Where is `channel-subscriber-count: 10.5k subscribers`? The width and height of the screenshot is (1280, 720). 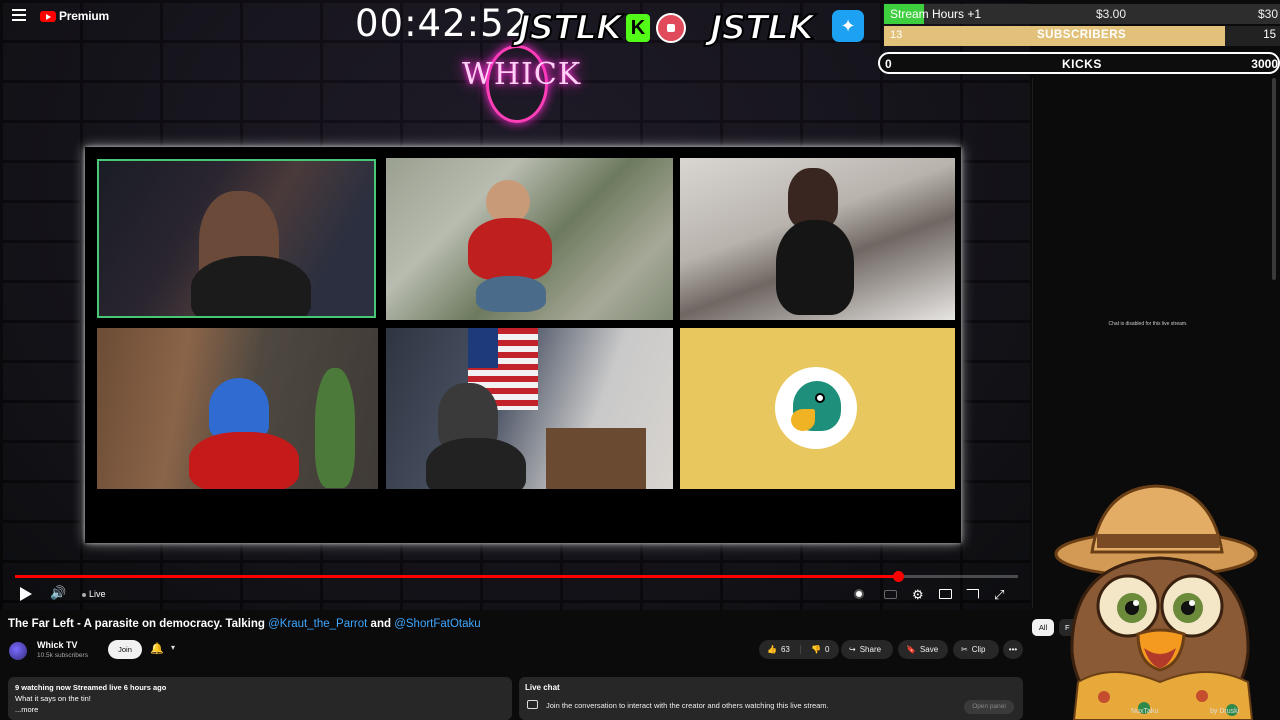 channel-subscriber-count: 10.5k subscribers is located at coordinates (62, 655).